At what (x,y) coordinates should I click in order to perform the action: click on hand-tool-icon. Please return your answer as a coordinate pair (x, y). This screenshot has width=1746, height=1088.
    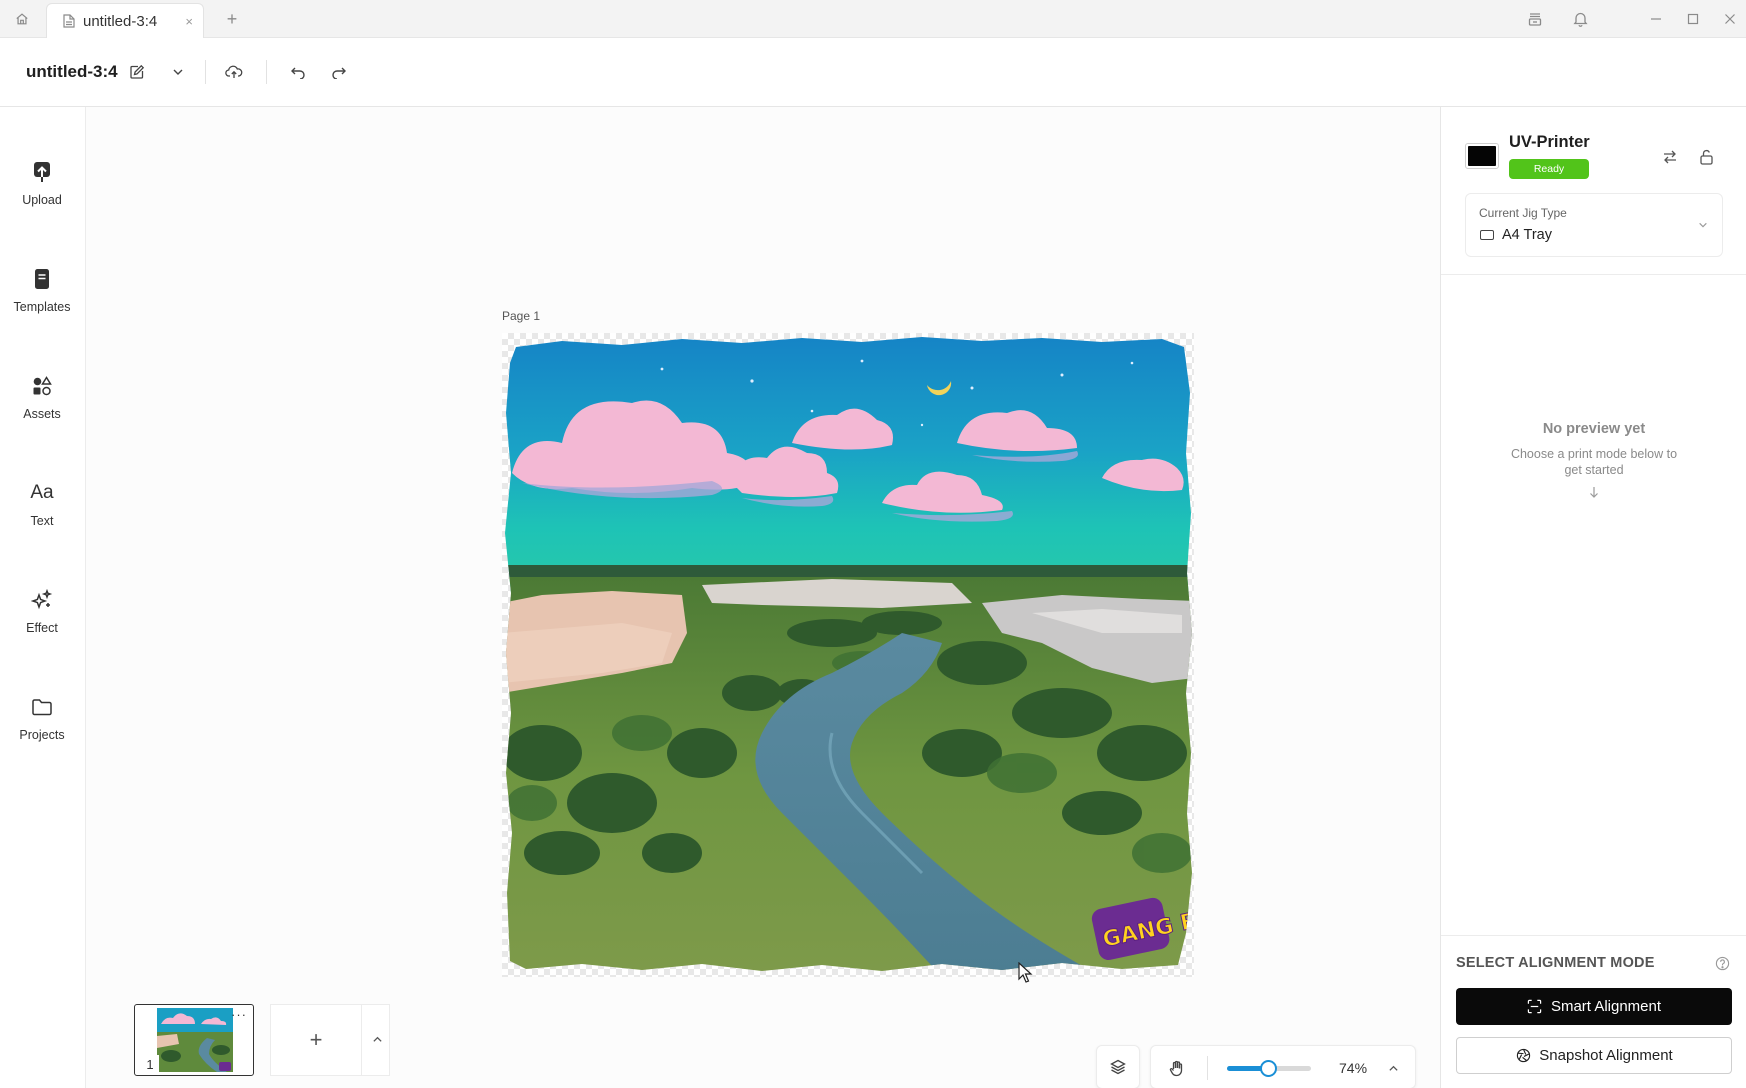
    Looking at the image, I should click on (1177, 1068).